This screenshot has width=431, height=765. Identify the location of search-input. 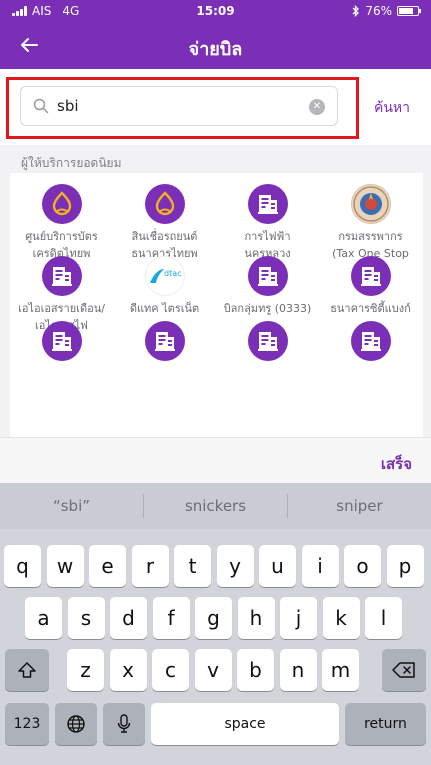
(177, 106).